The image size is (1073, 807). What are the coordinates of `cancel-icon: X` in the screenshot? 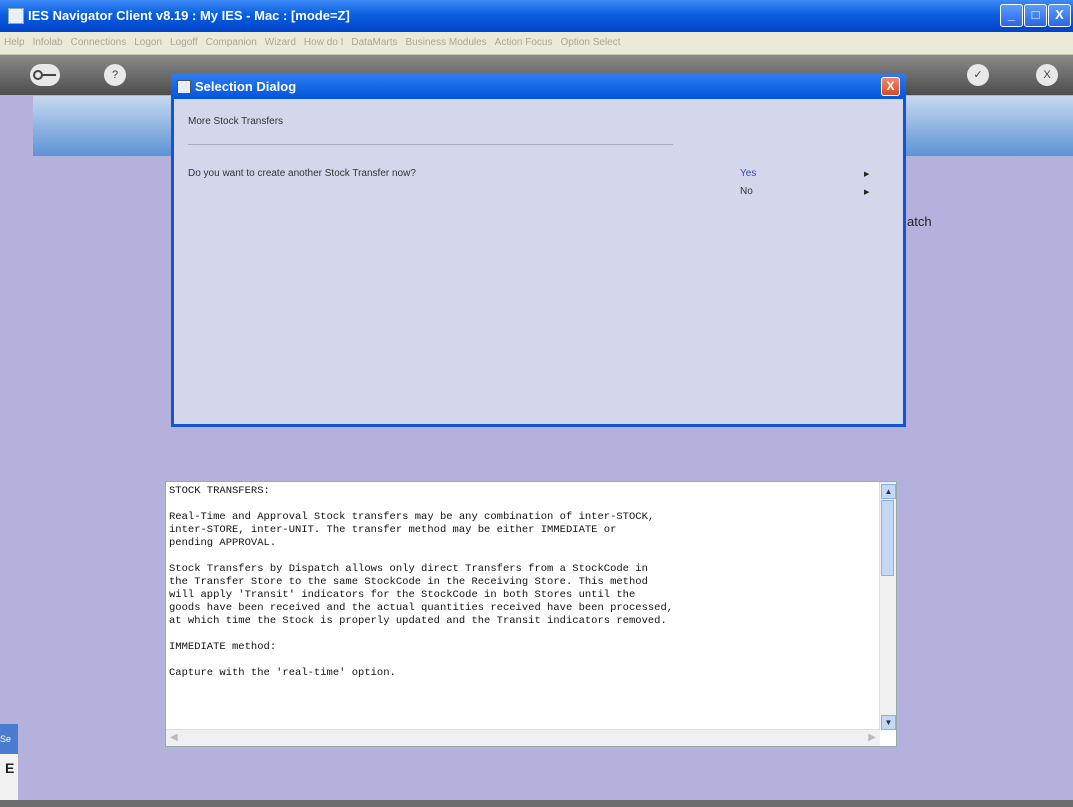 It's located at (1047, 75).